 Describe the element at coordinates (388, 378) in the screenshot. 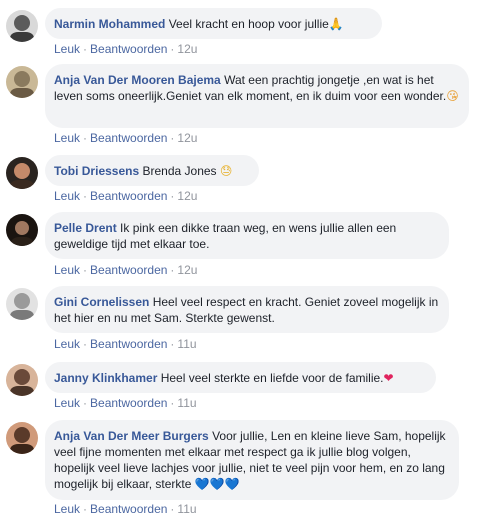

I see `red-heart-icon: ❤` at that location.